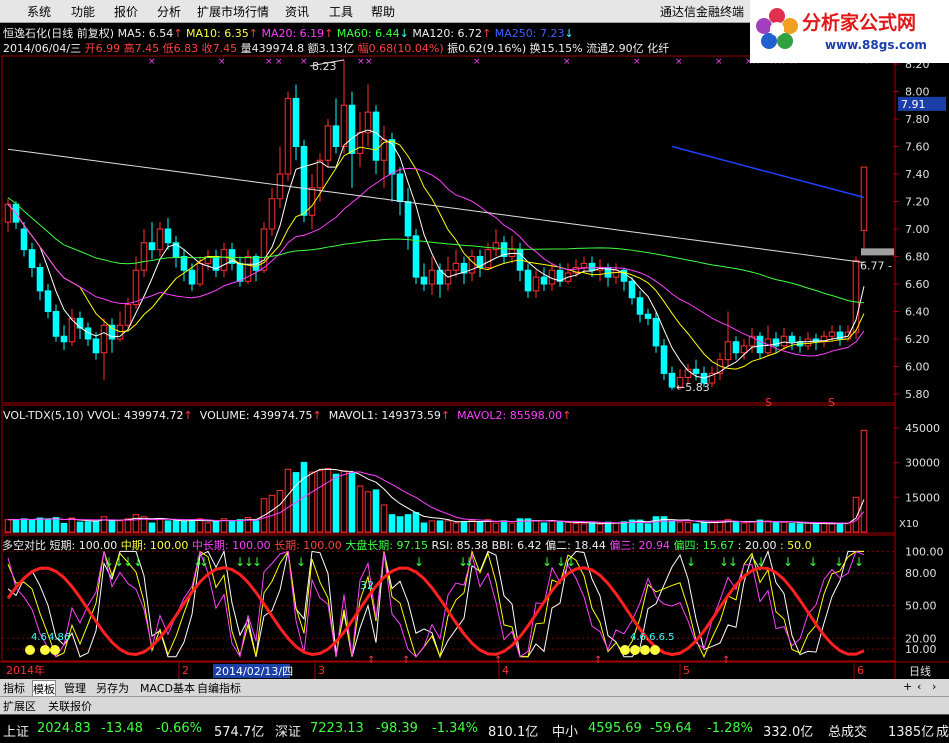 The height and width of the screenshot is (743, 949). I want to click on menu-system: 系统, so click(39, 11).